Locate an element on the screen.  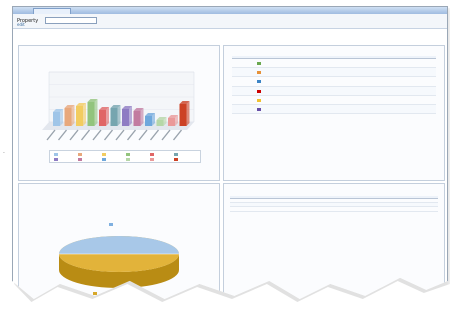
pie-legend-bottom is located at coordinates (96, 292).